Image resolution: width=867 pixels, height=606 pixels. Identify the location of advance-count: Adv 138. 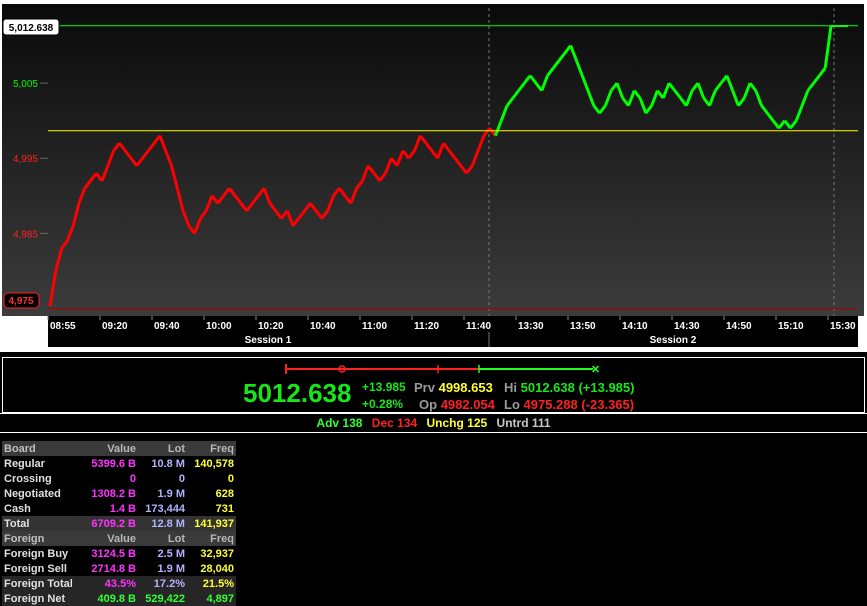
(339, 423).